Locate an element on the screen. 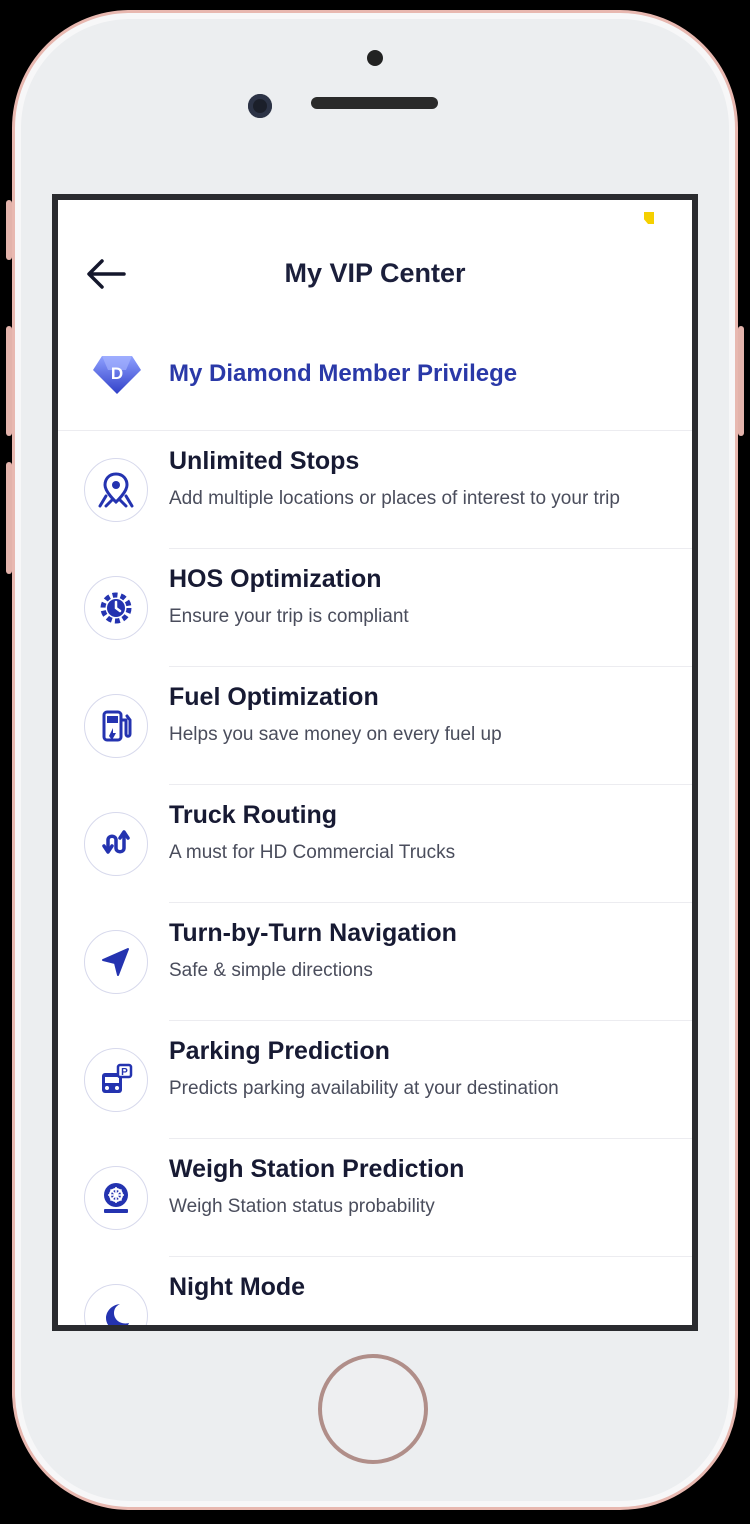 The image size is (750, 1524). weigh-station-icon is located at coordinates (116, 1198).